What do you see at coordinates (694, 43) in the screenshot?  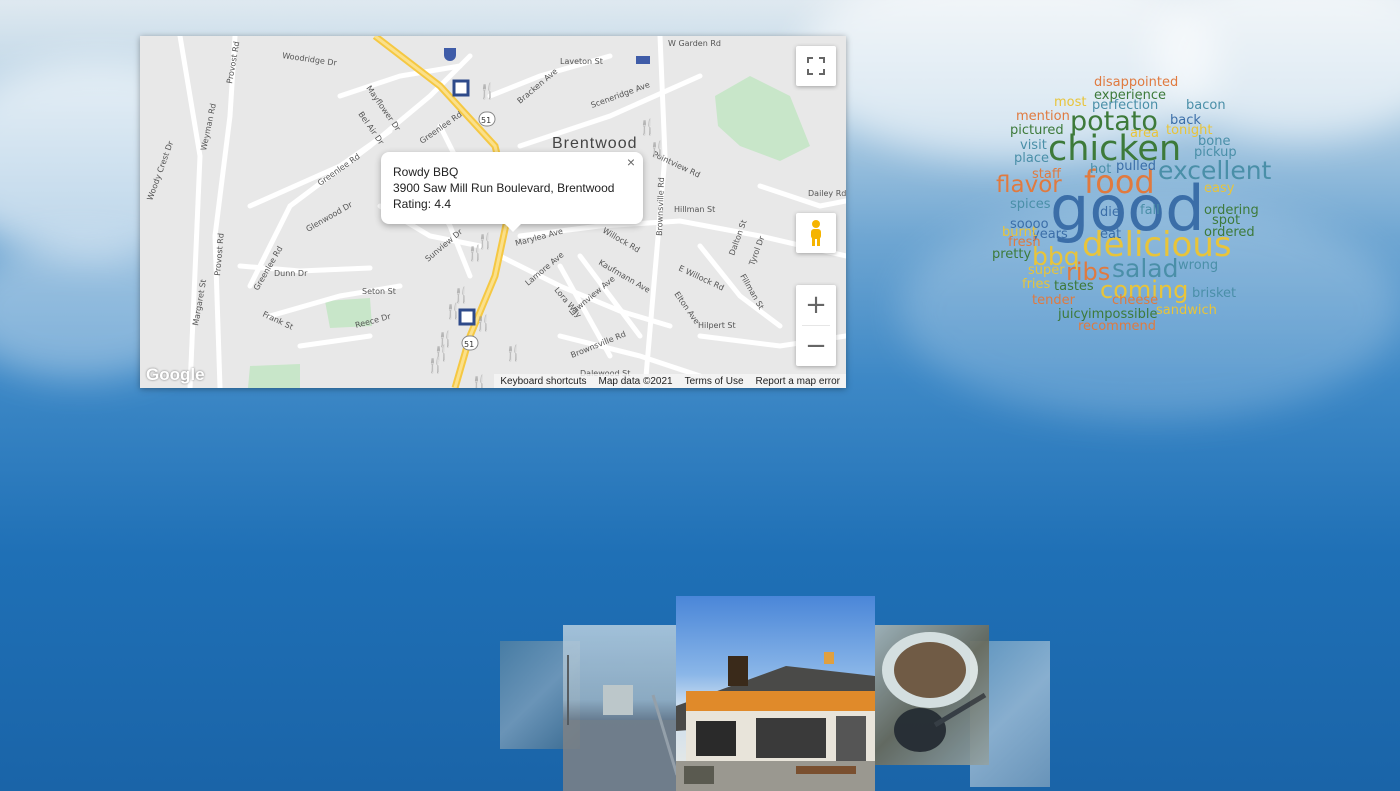 I see `svg-text: W Garden Rd` at bounding box center [694, 43].